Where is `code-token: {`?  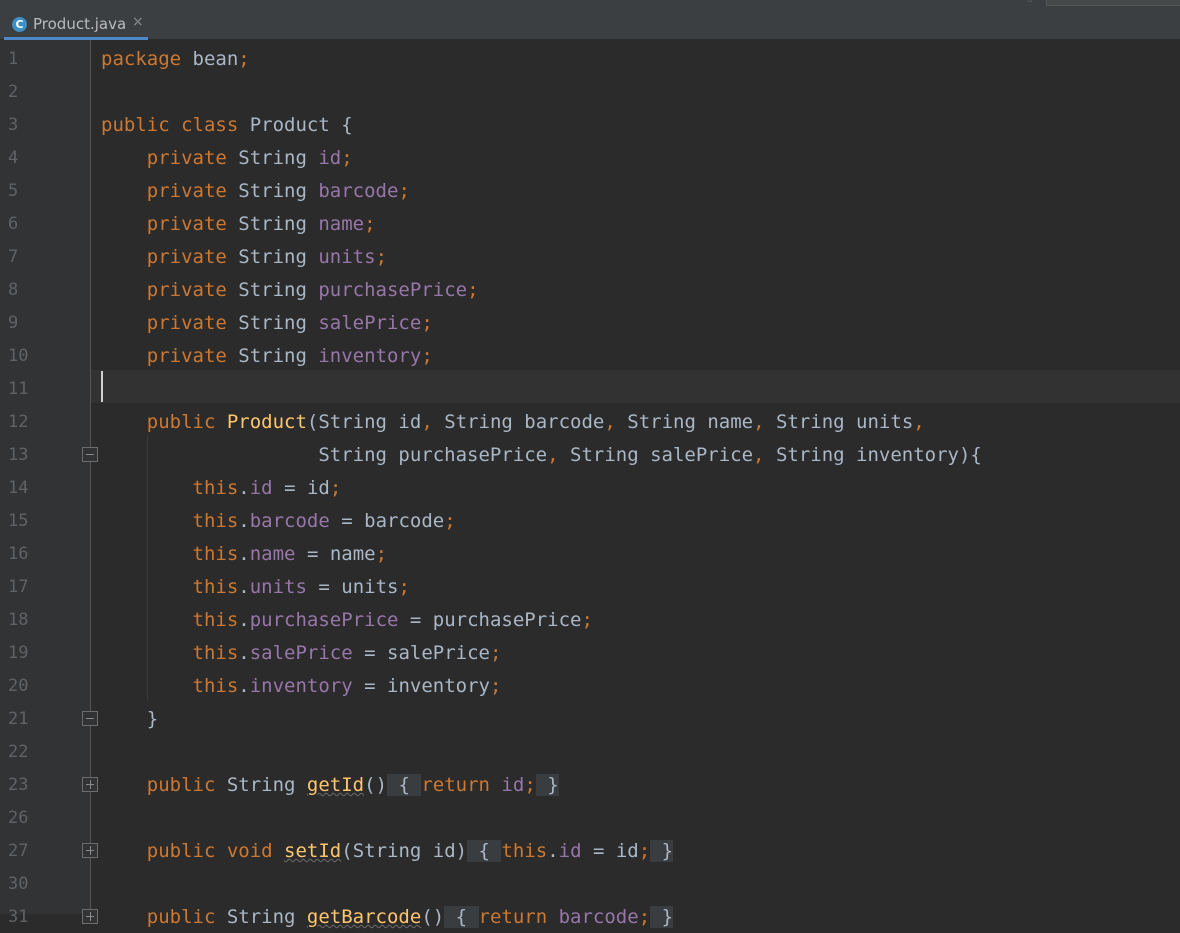
code-token: { is located at coordinates (484, 851).